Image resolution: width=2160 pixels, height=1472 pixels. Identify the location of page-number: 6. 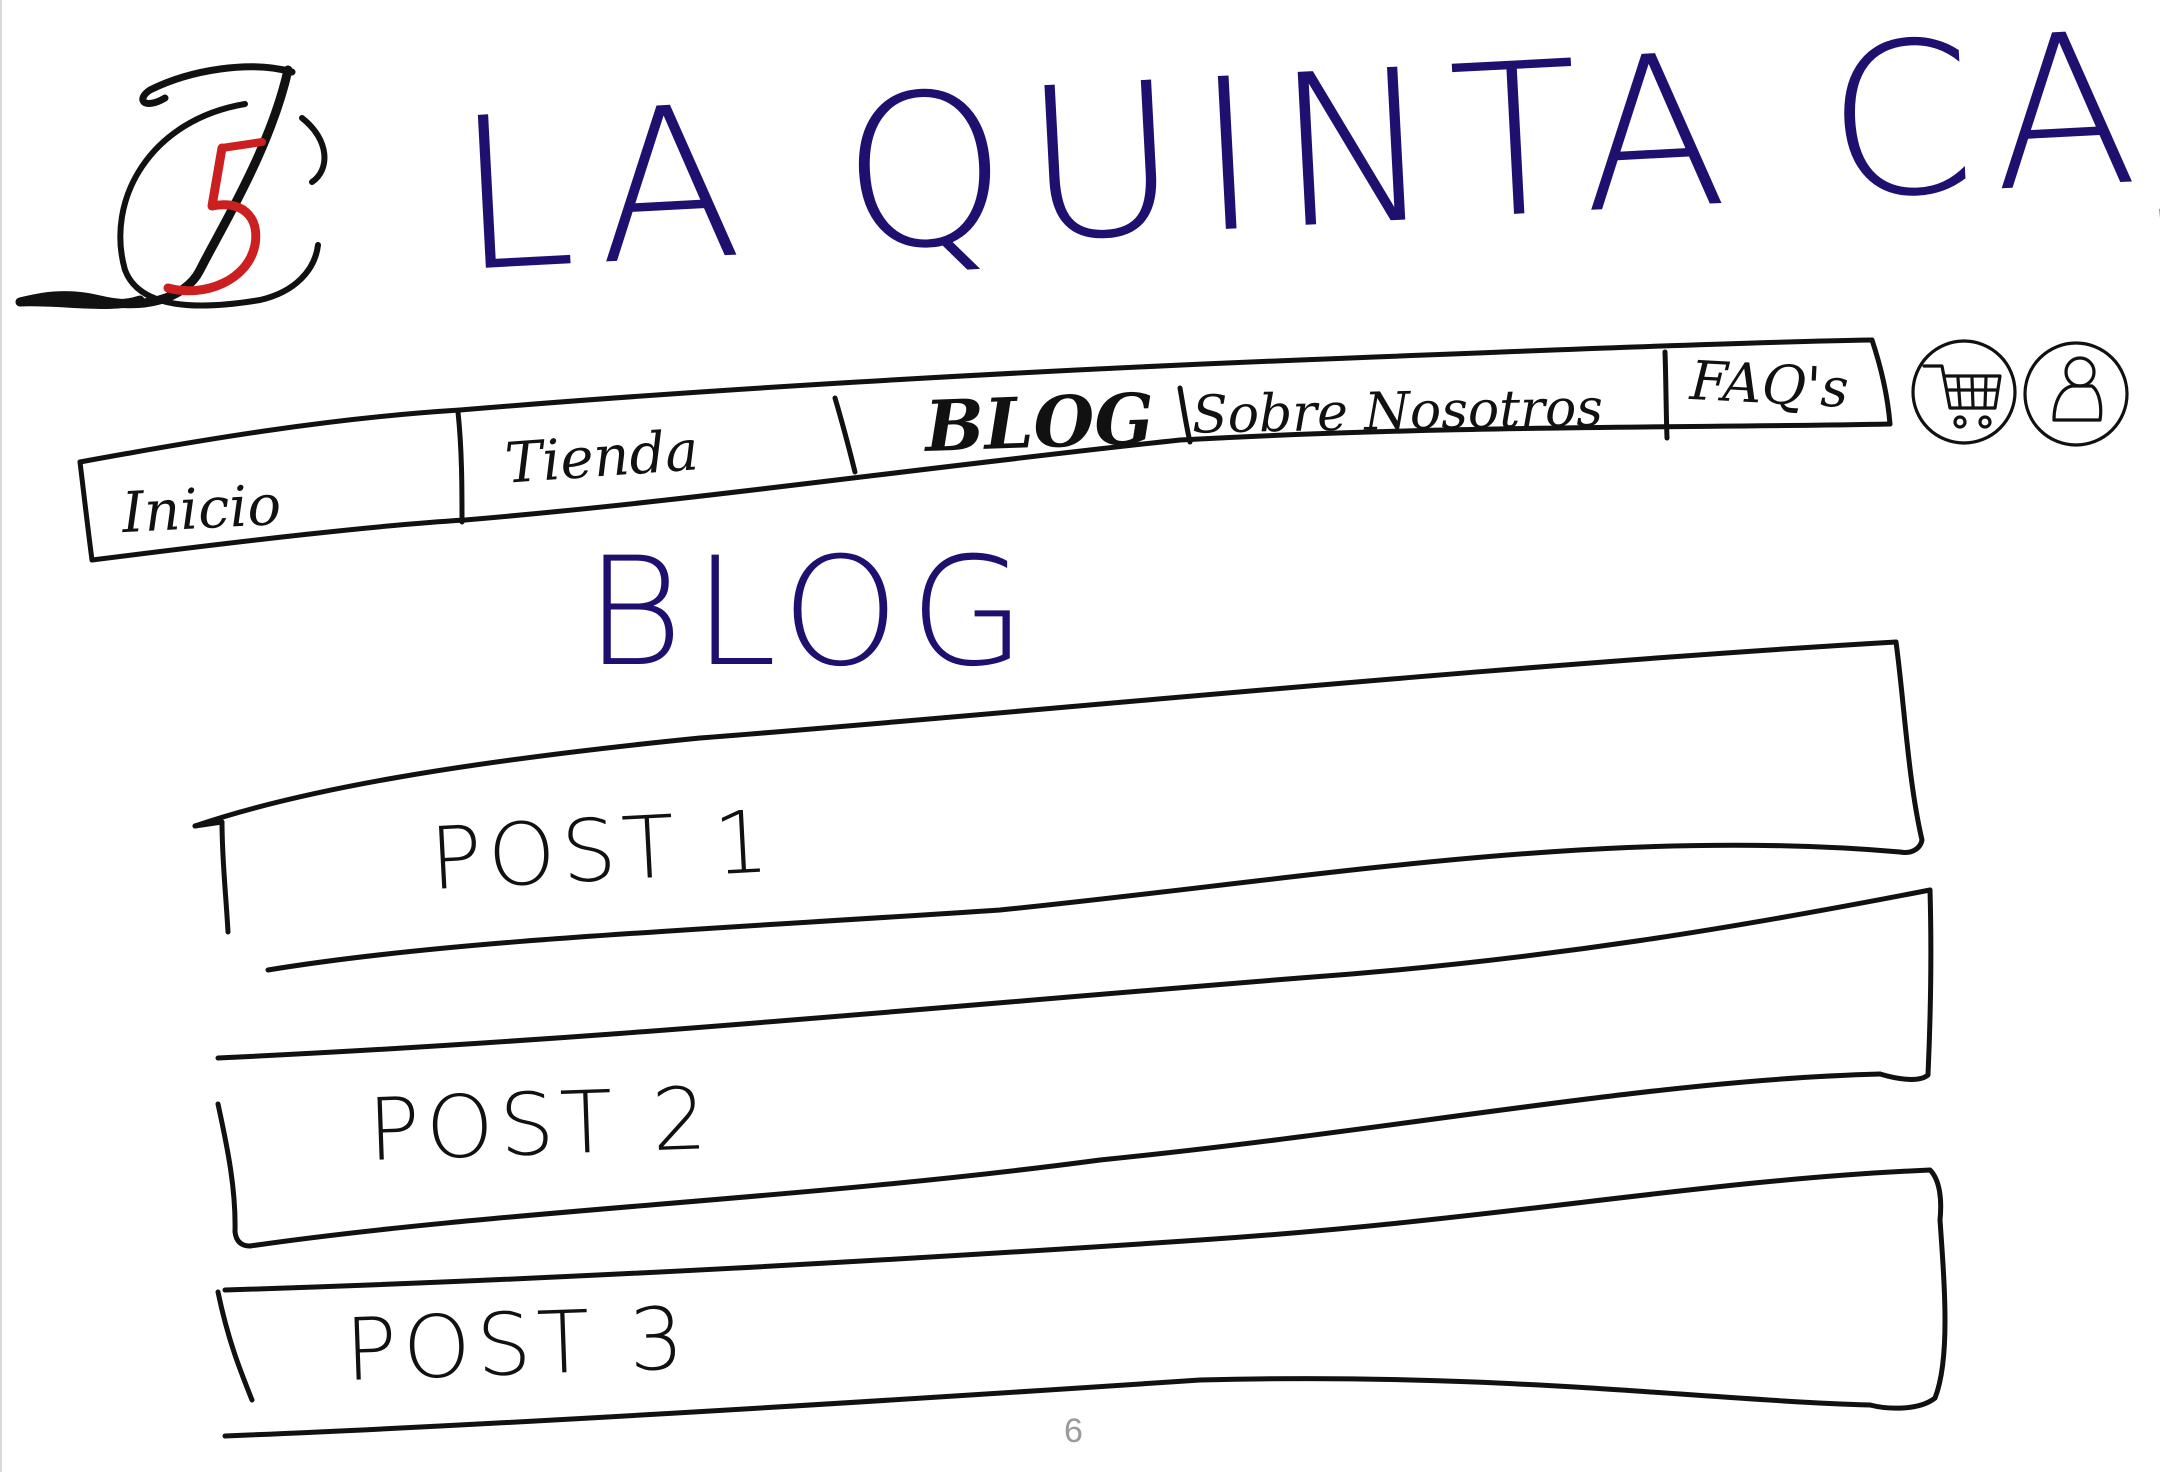
(1073, 1431).